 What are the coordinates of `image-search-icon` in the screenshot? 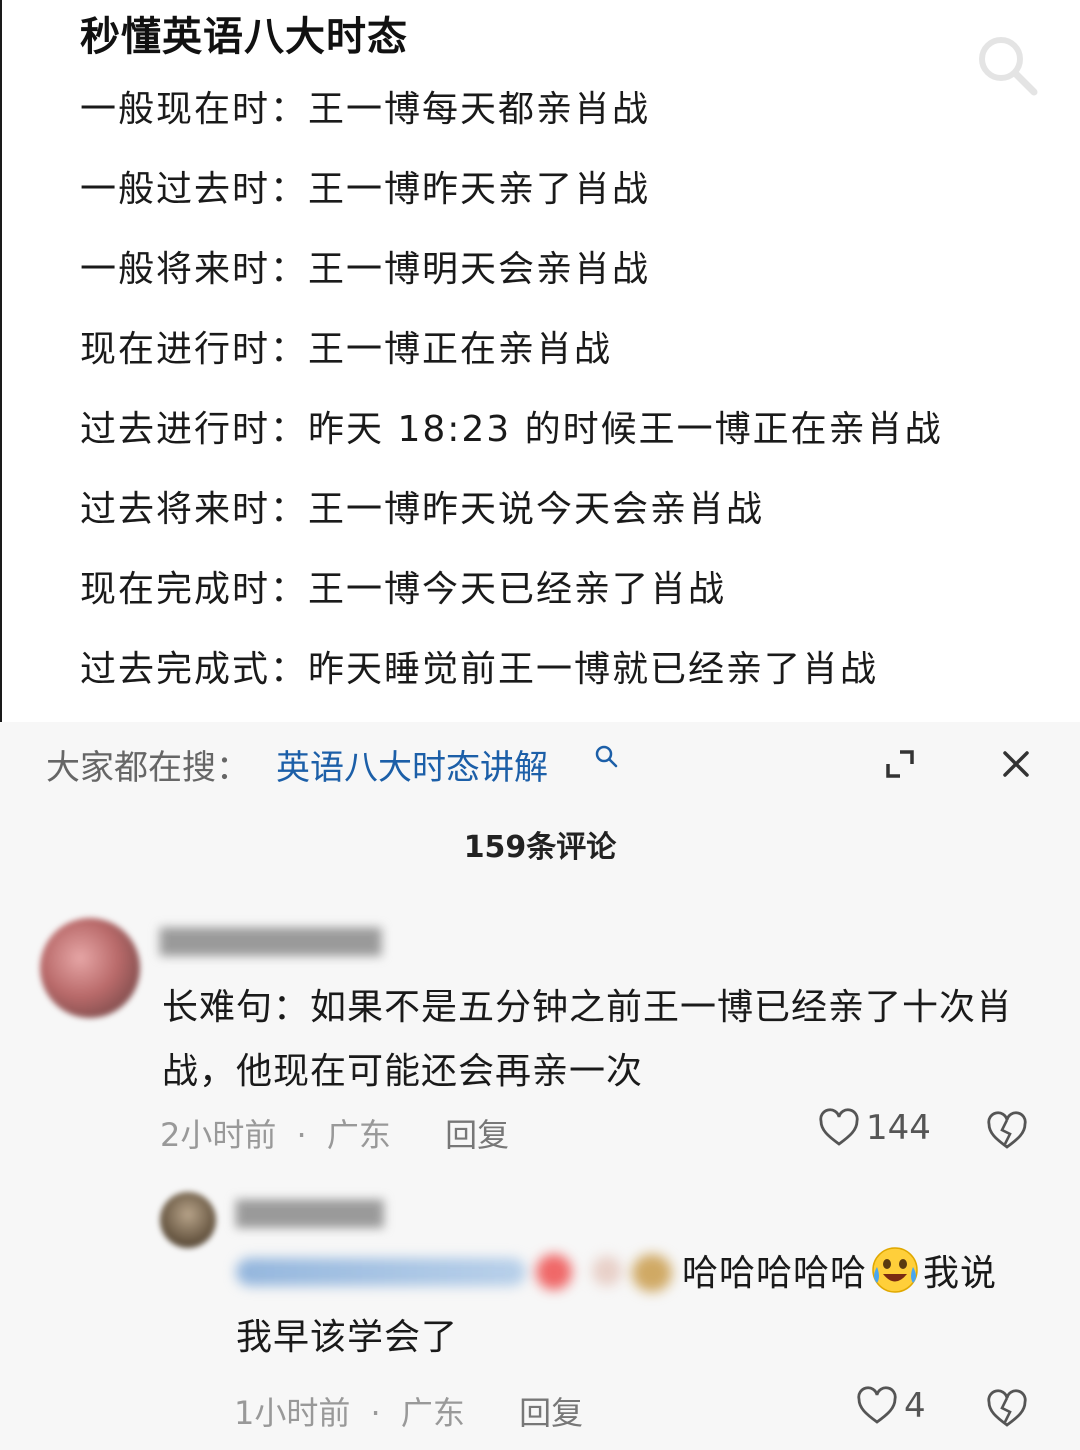 It's located at (1007, 65).